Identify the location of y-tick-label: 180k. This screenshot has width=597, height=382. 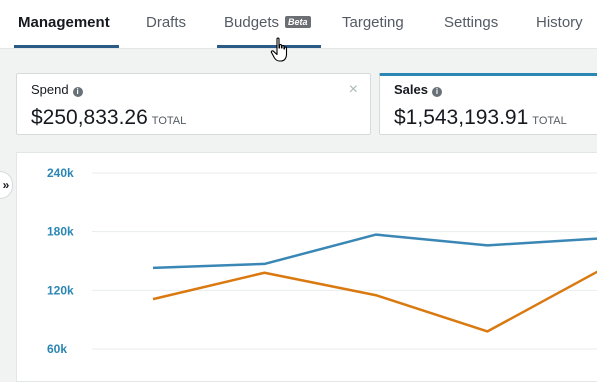
(60, 232).